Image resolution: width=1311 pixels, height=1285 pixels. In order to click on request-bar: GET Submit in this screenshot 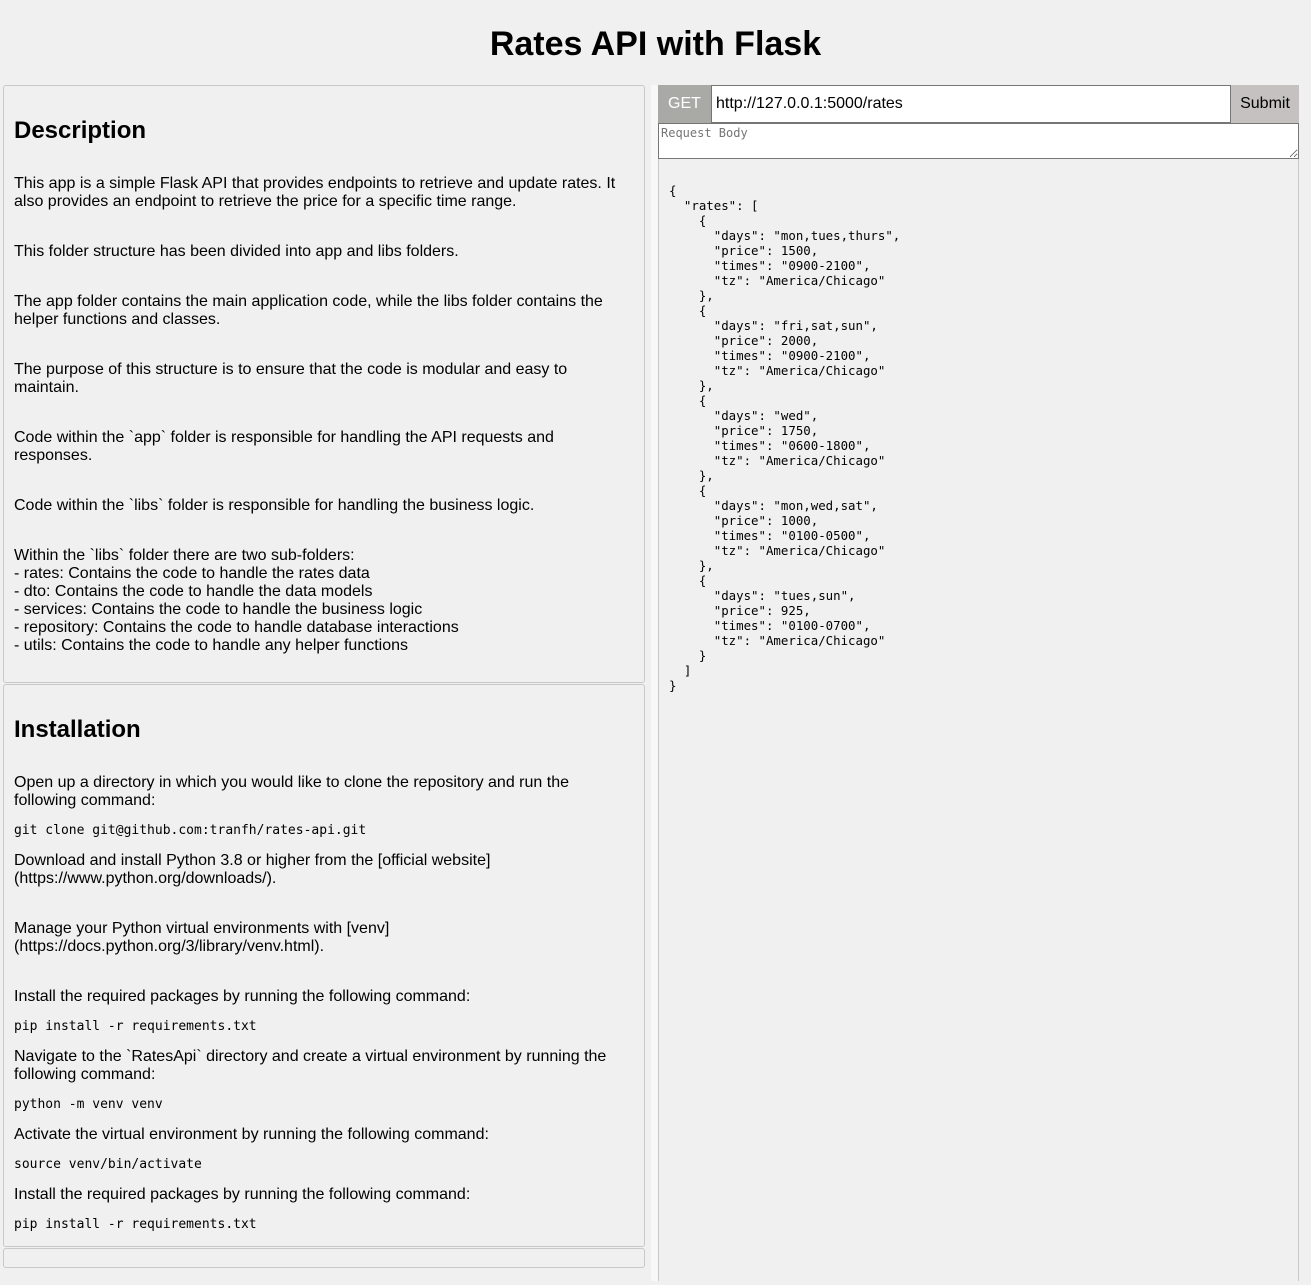, I will do `click(978, 104)`.